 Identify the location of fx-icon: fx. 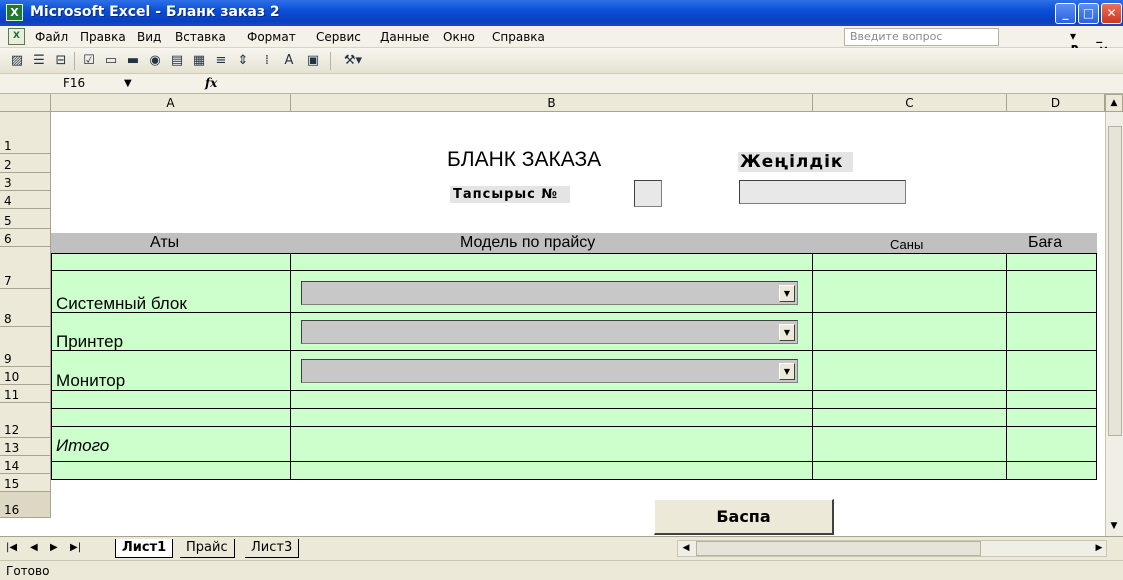
(211, 83).